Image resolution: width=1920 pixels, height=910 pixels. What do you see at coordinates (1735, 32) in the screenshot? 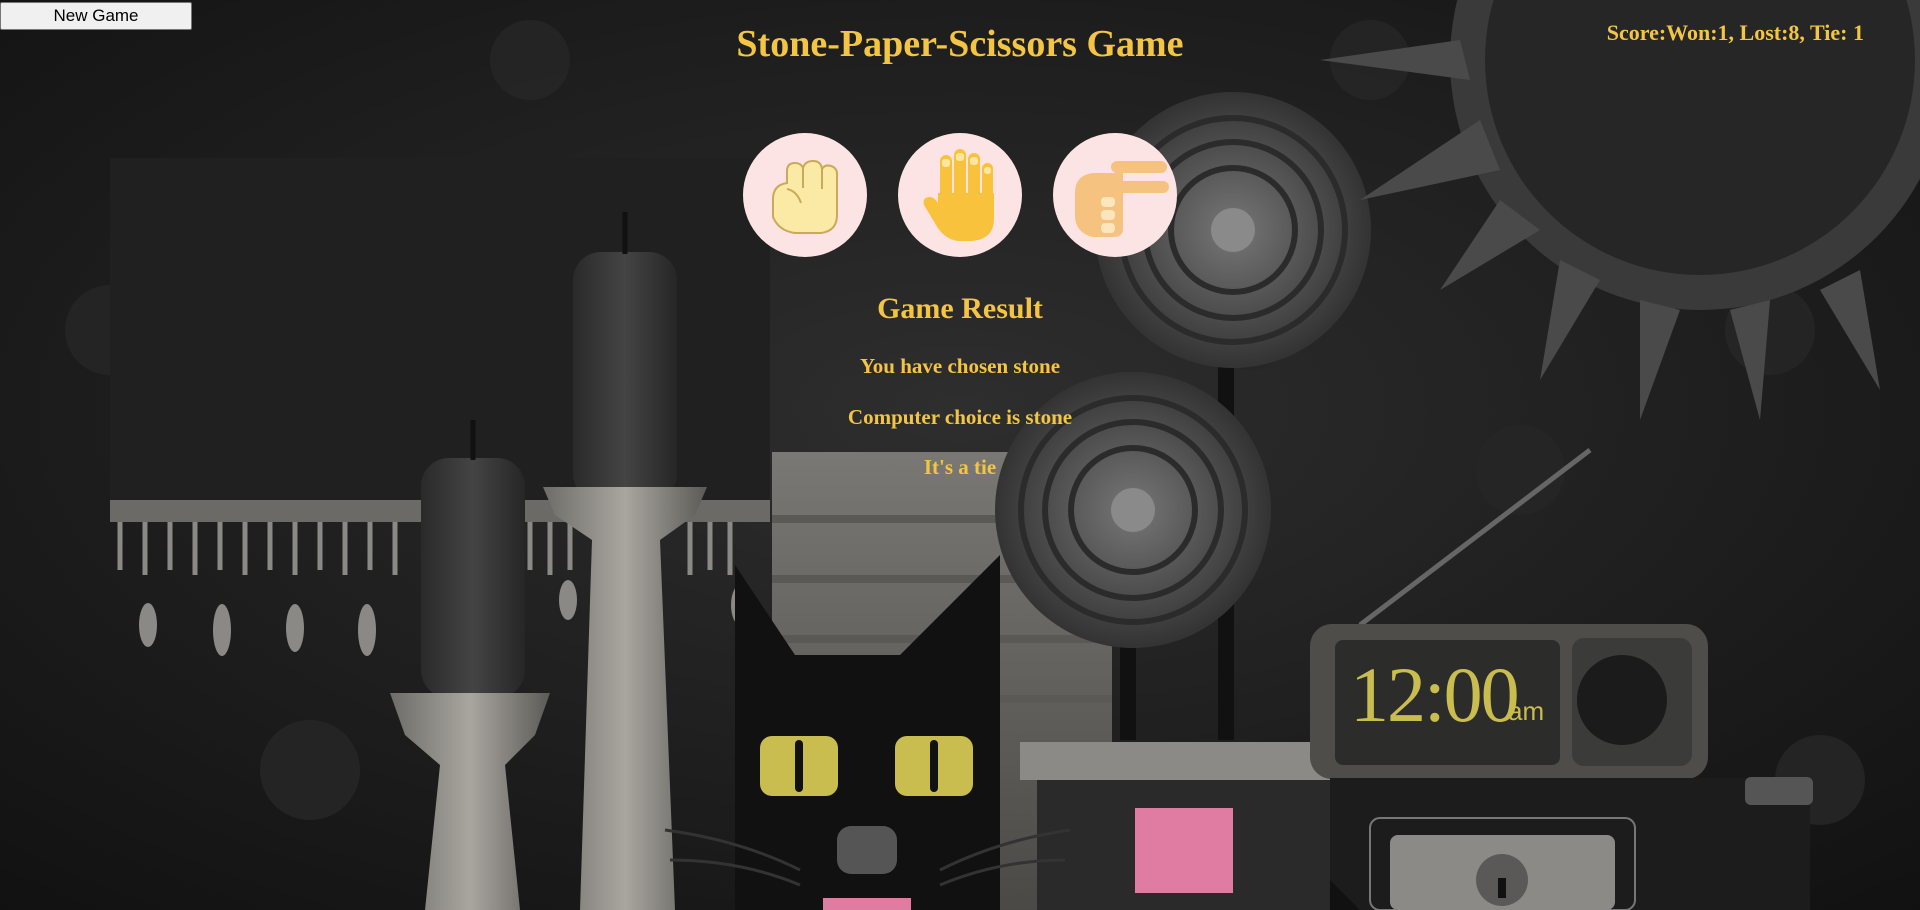
I see `score-display: Score:Won:1, Lost:8, Tie: 1` at bounding box center [1735, 32].